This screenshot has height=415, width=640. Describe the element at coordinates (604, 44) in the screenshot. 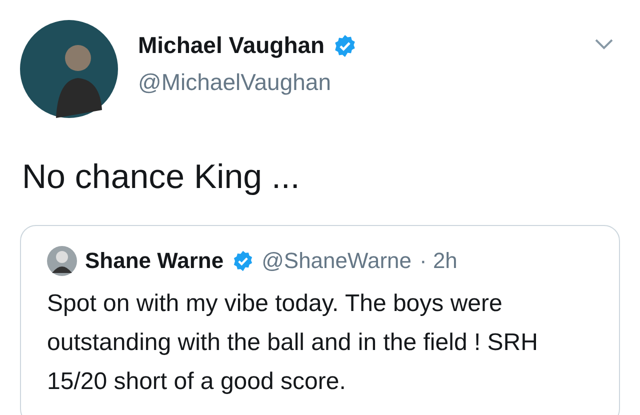

I see `chevron-down-icon` at that location.